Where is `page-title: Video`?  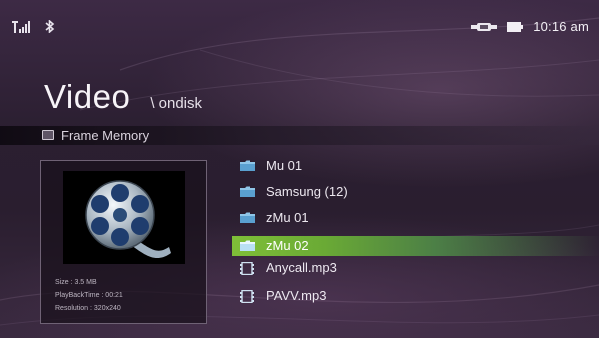
page-title: Video is located at coordinates (87, 96).